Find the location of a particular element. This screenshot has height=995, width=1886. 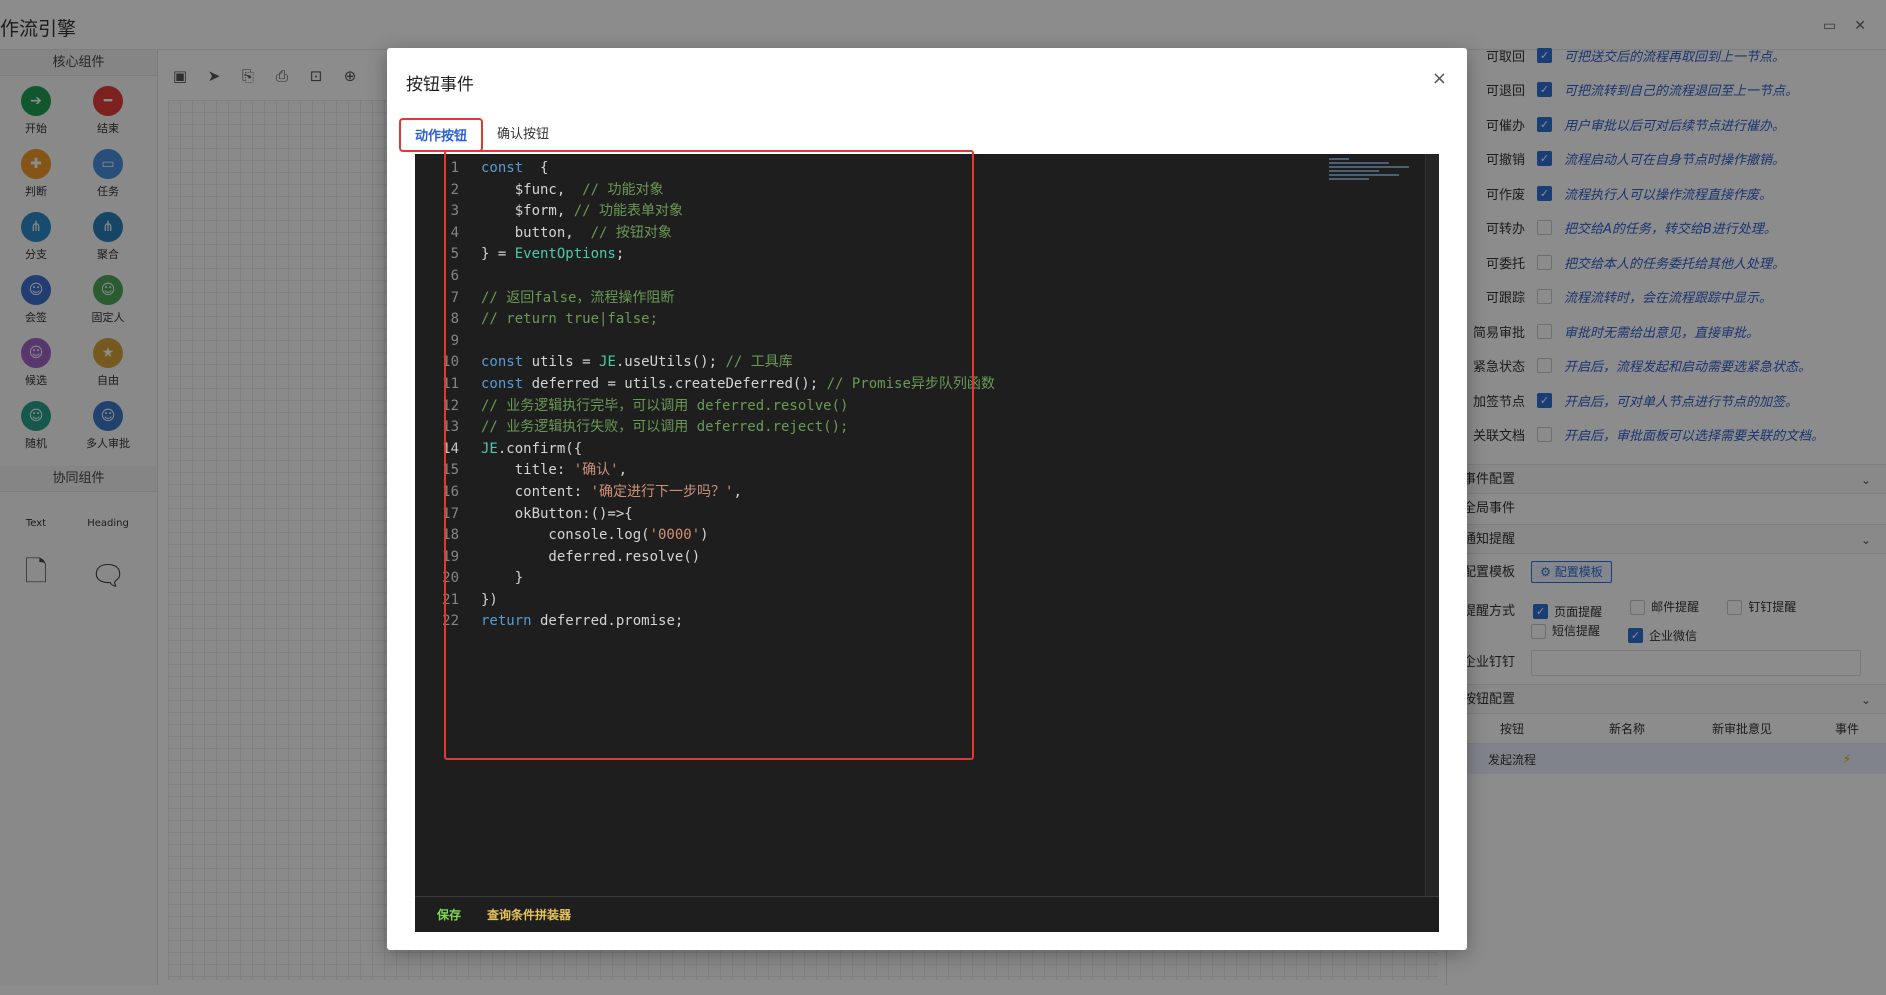

line-number: 1 is located at coordinates (454, 168).